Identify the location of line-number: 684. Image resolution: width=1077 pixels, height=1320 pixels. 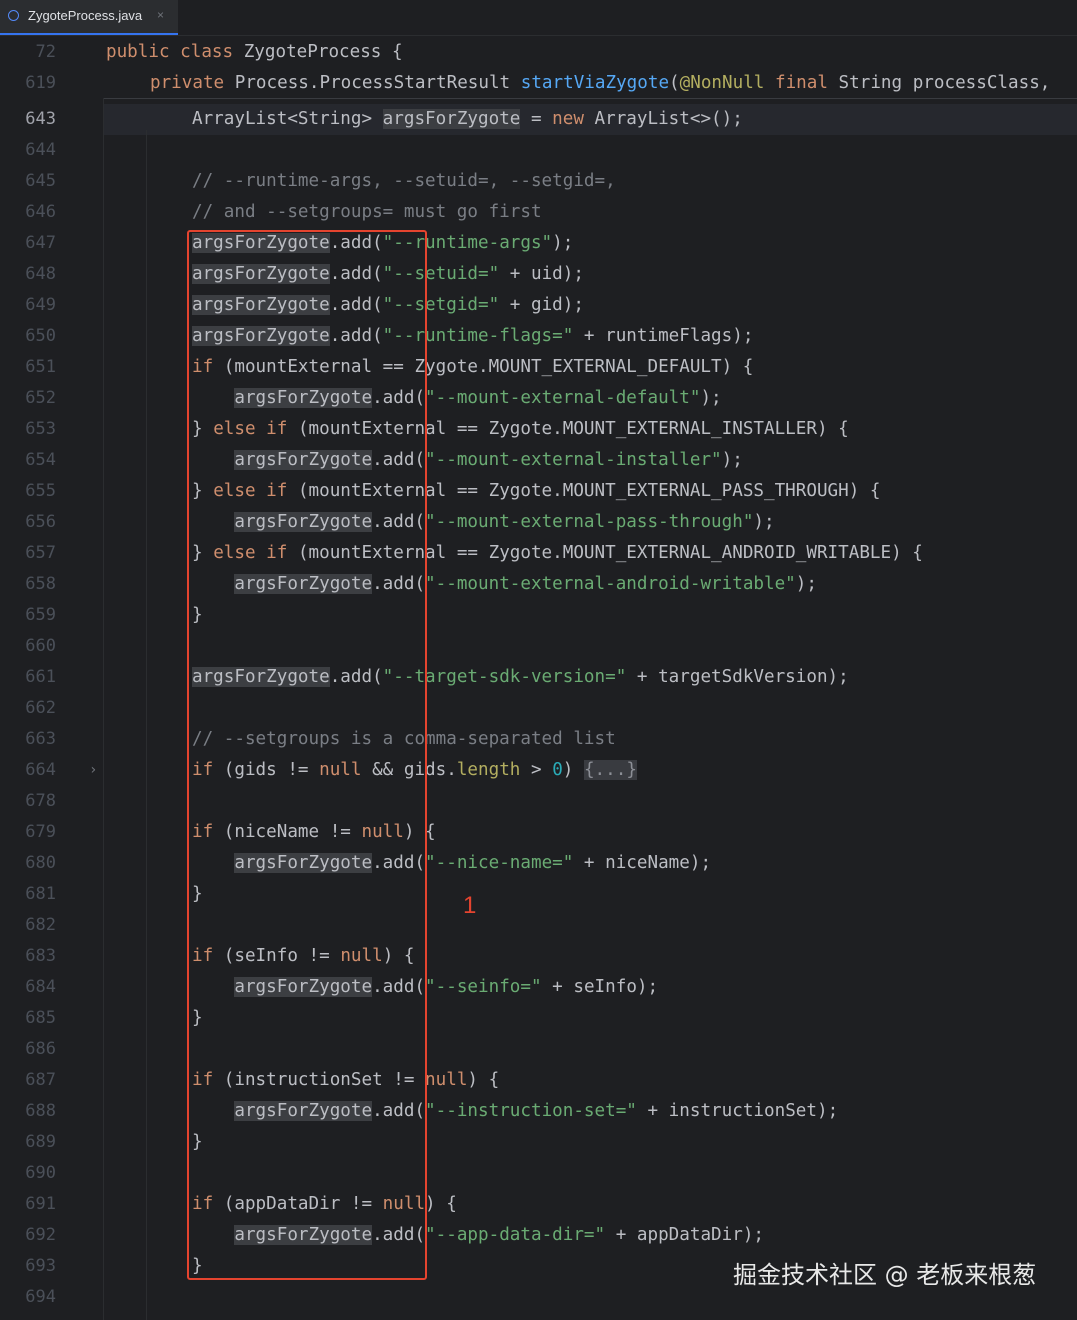
(40, 987).